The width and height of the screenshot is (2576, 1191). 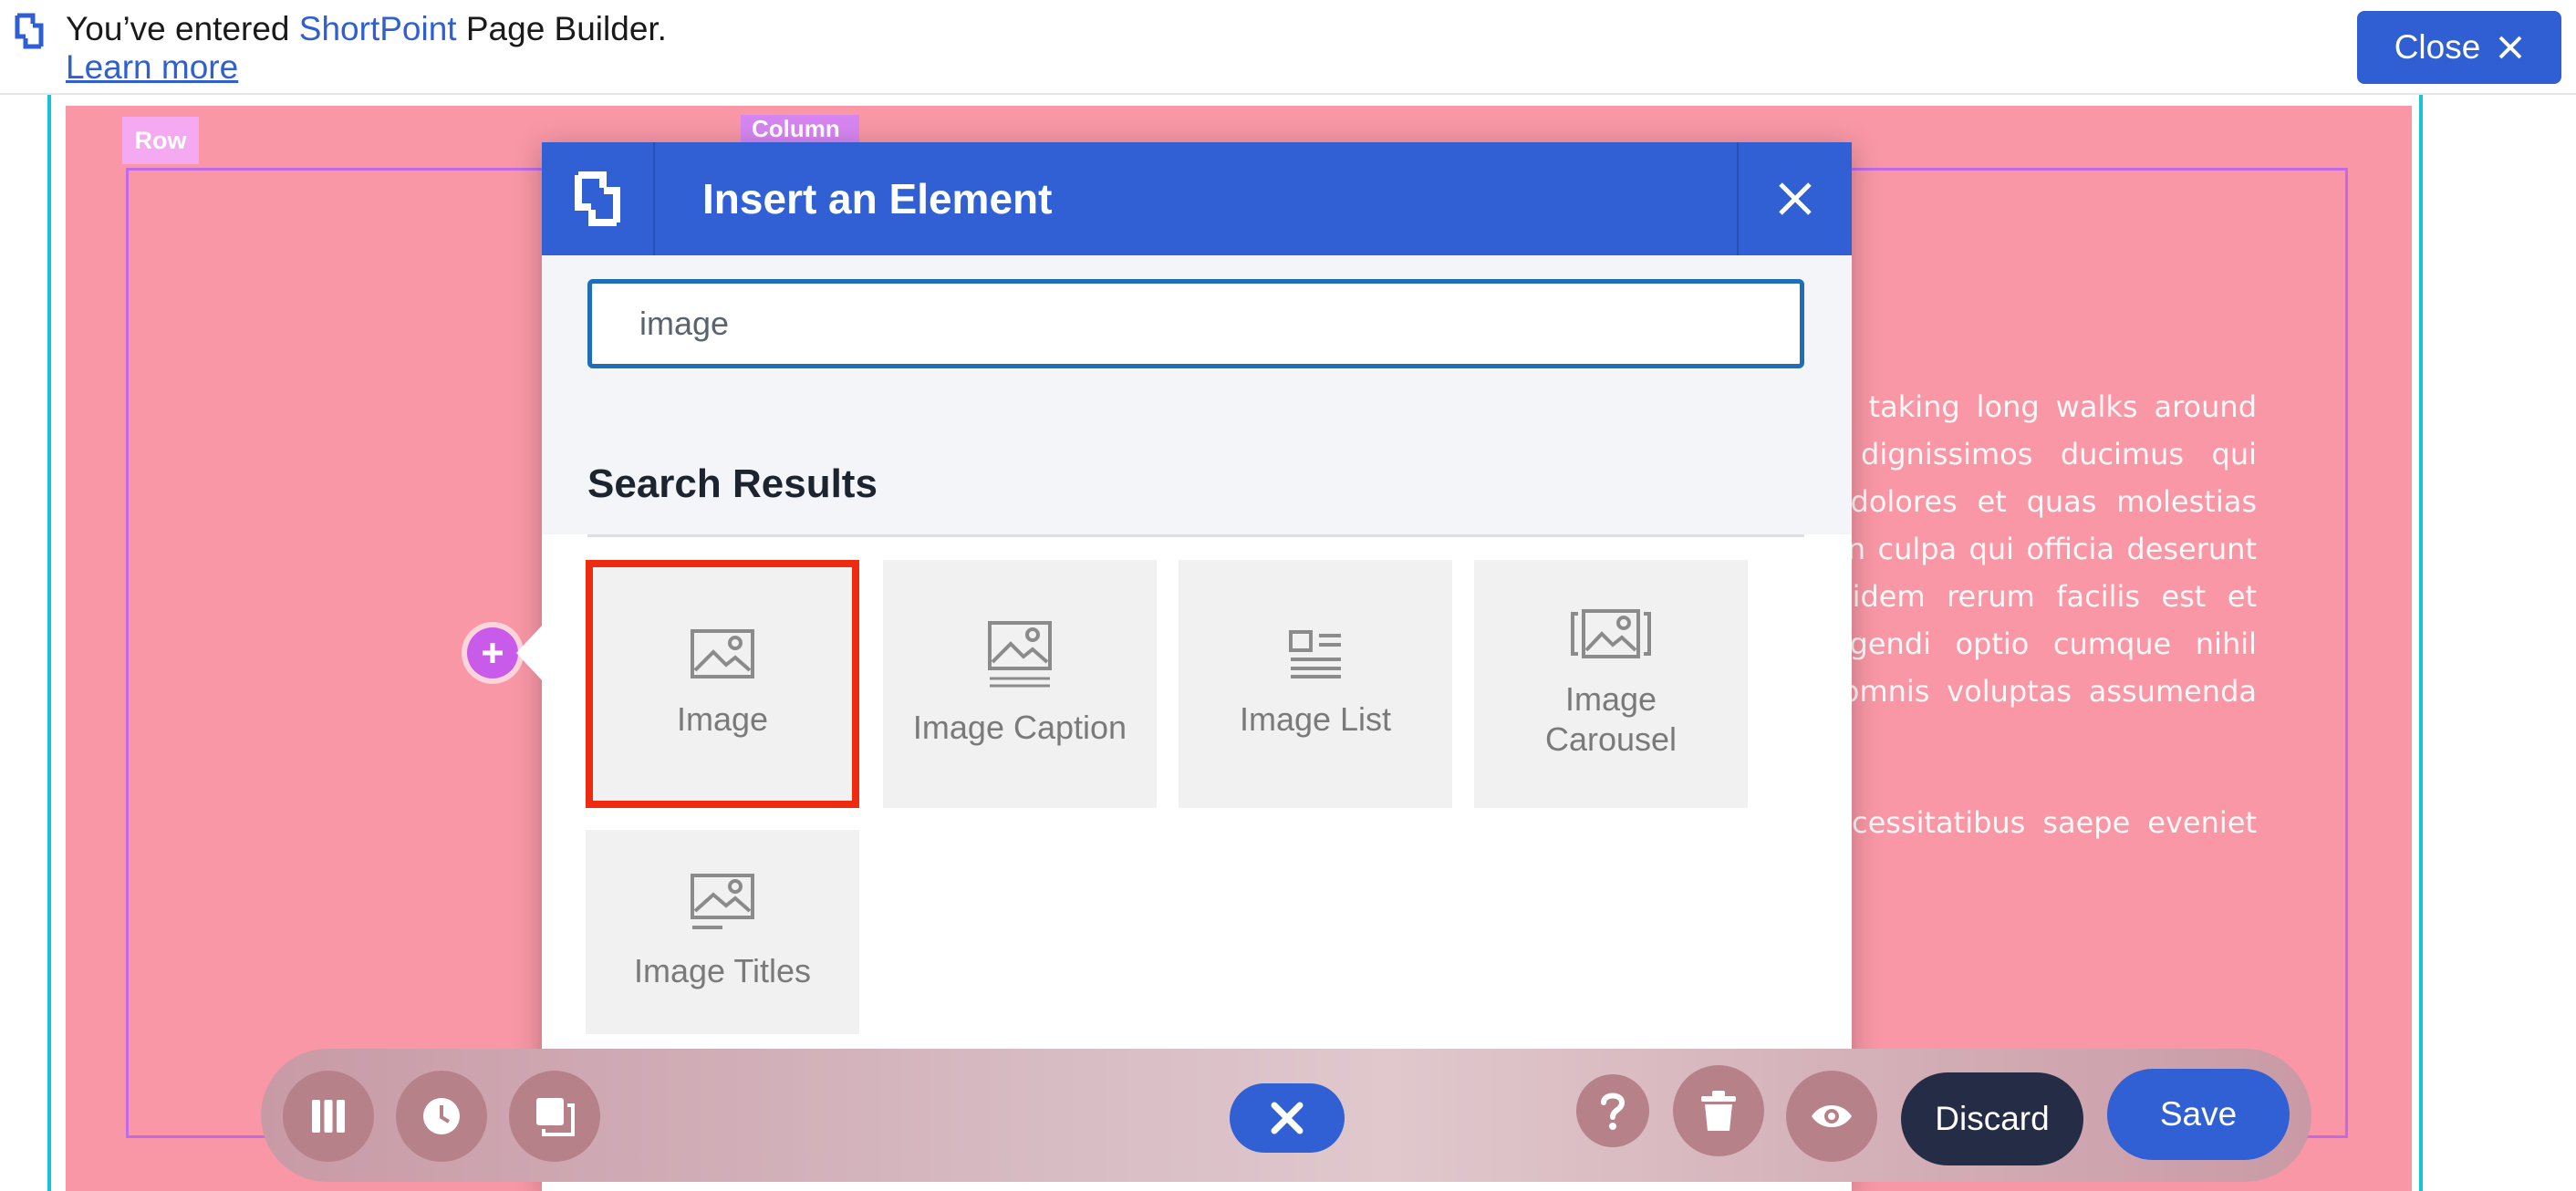 I want to click on layers-icon, so click(x=555, y=1117).